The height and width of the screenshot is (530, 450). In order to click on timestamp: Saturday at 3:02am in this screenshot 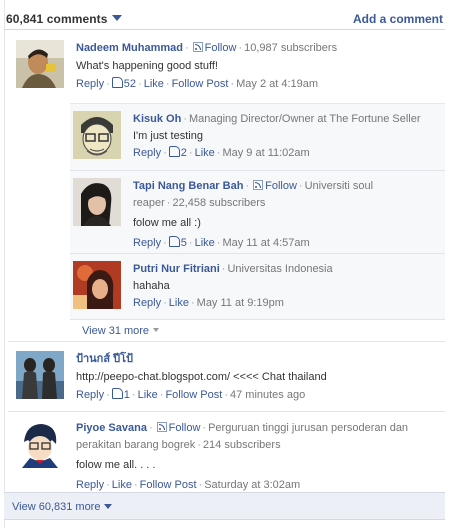, I will do `click(252, 485)`.